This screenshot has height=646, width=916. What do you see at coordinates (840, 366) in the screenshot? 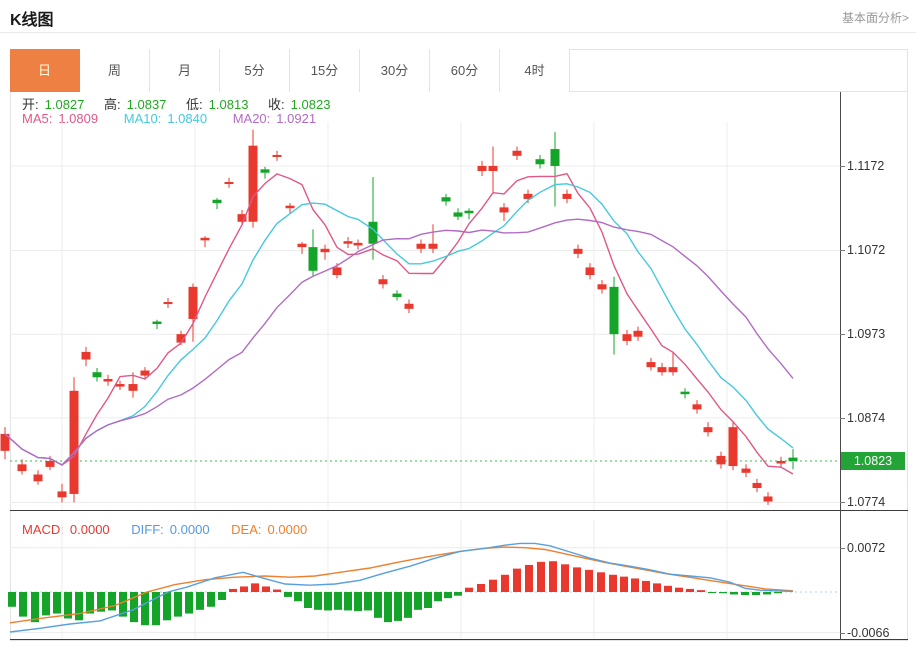
I see `price-axis-border` at bounding box center [840, 366].